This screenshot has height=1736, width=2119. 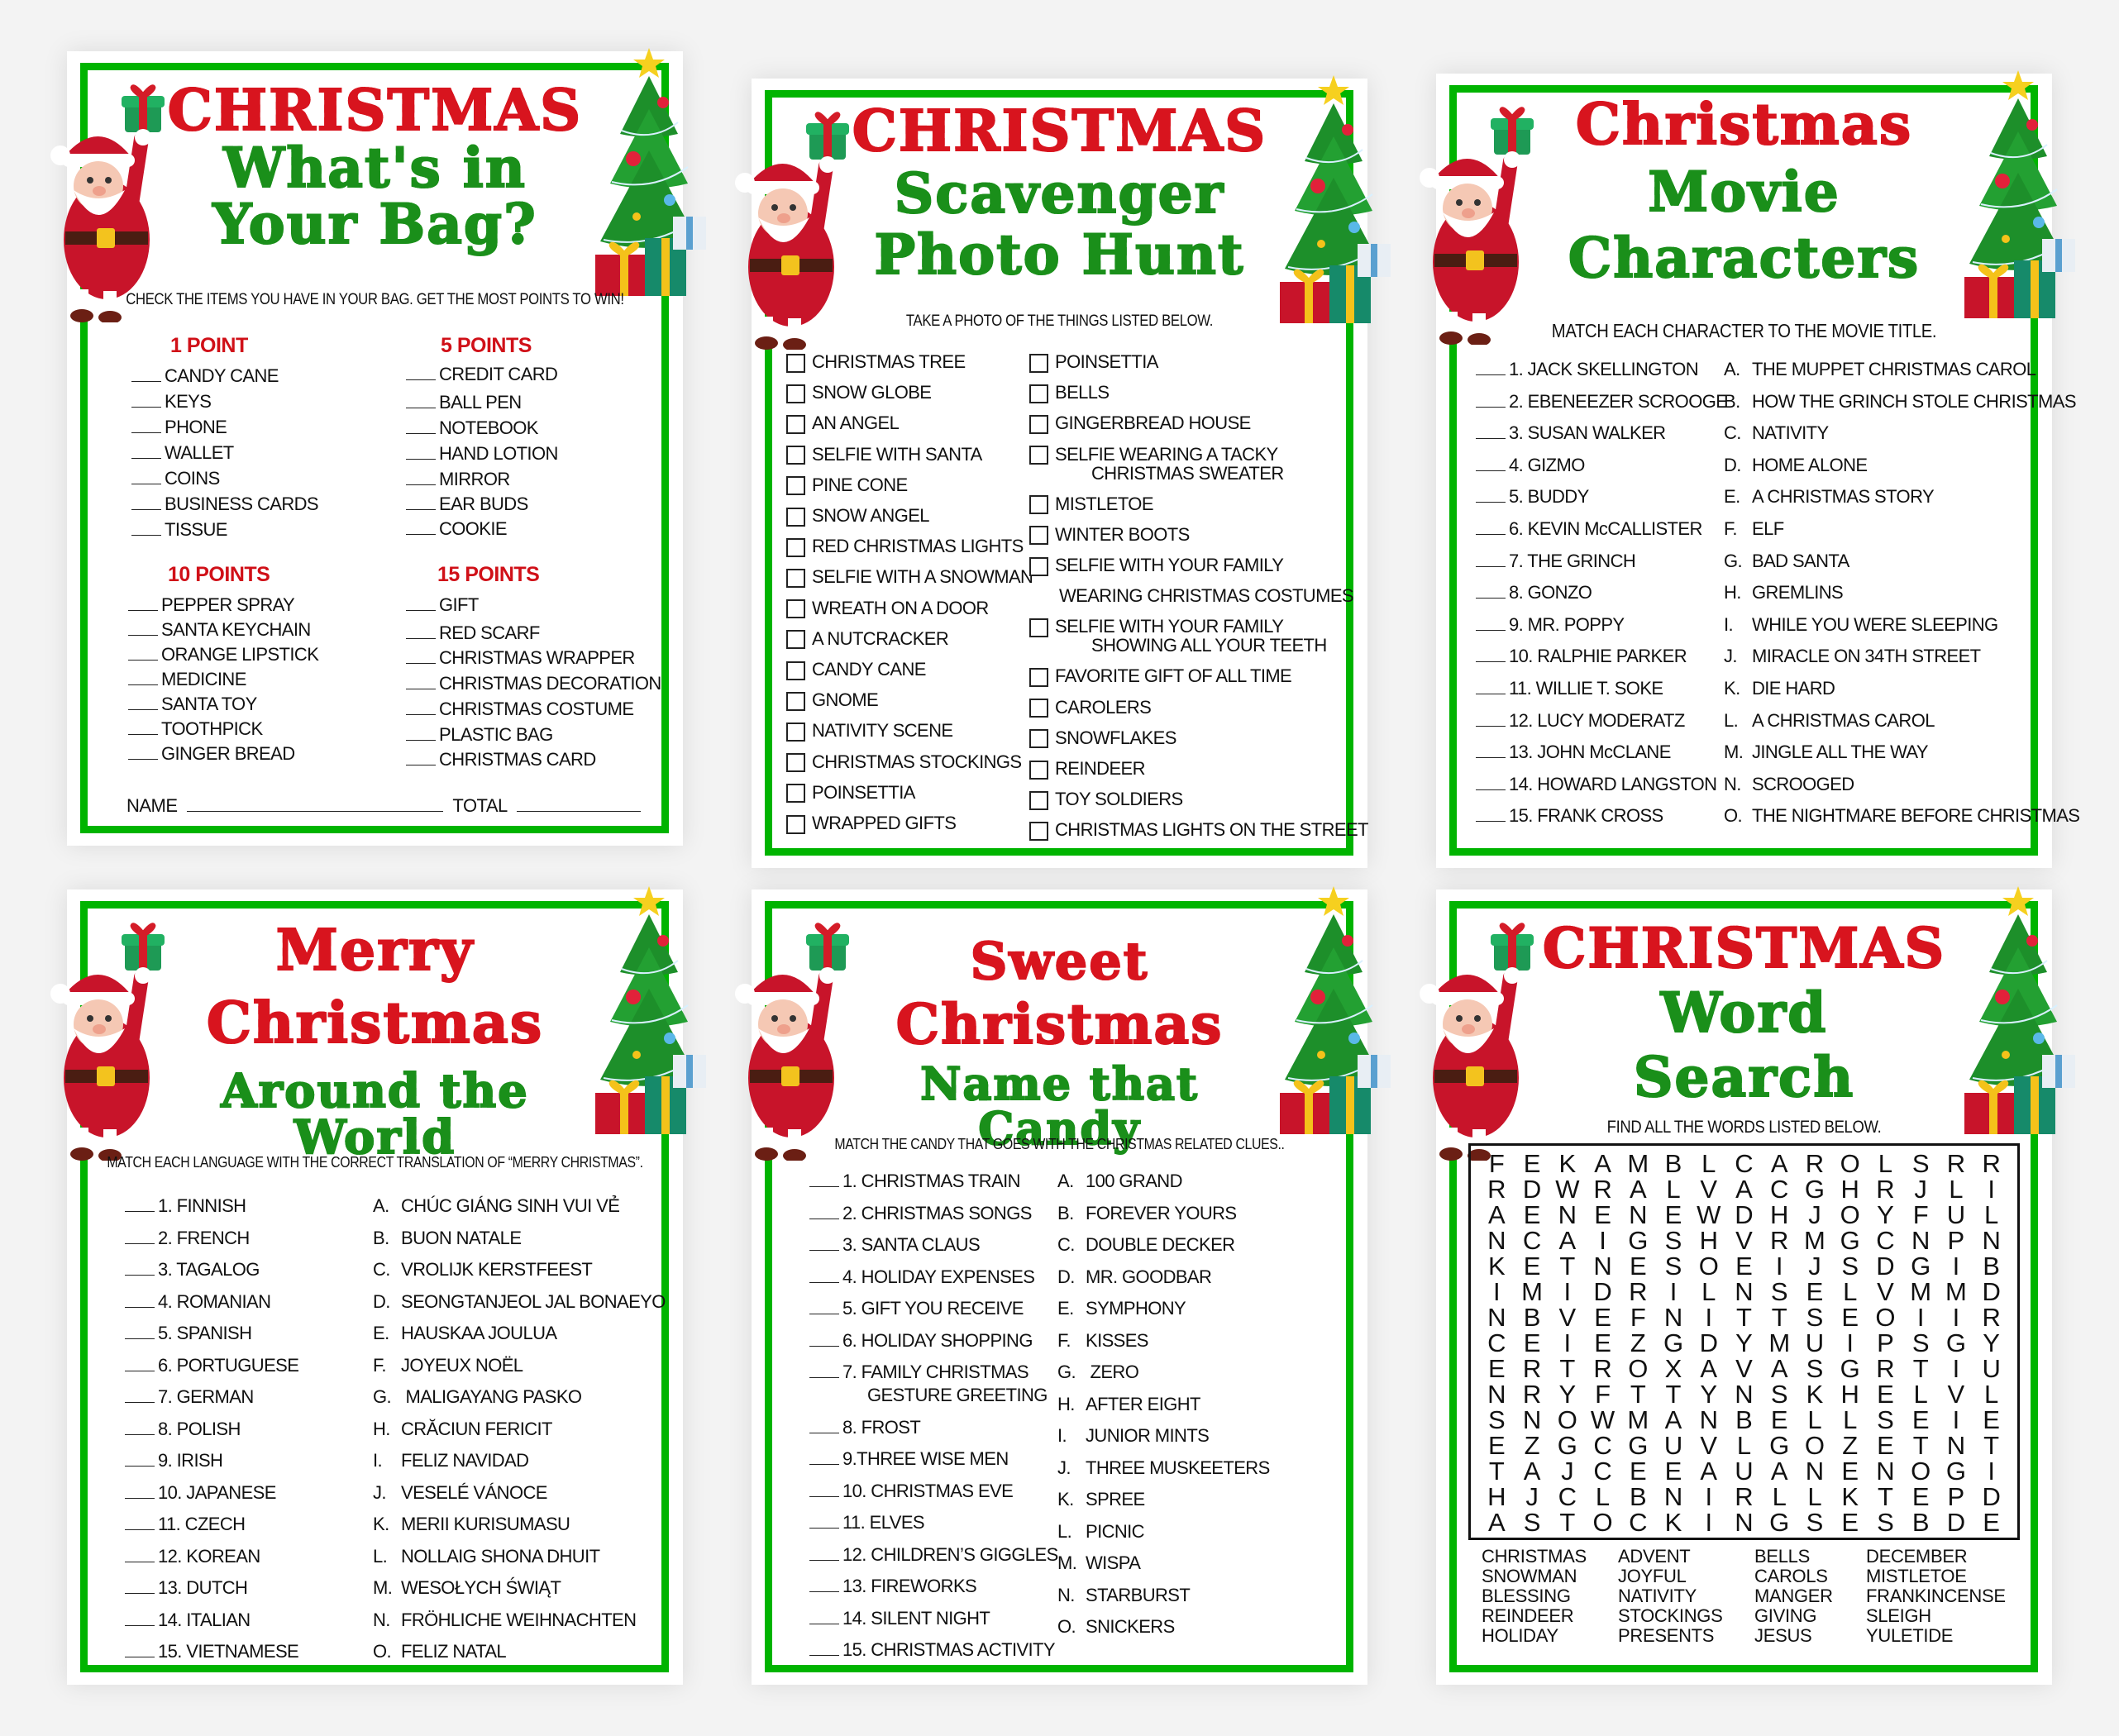 What do you see at coordinates (1532, 1445) in the screenshot?
I see `grid-letter: Z` at bounding box center [1532, 1445].